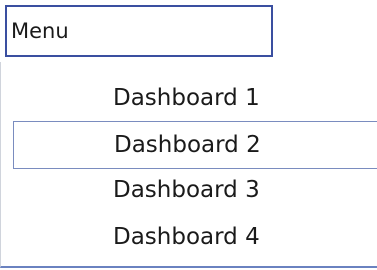 Image resolution: width=377 pixels, height=270 pixels. What do you see at coordinates (187, 145) in the screenshot?
I see `menu-item-label: Dashboard 2` at bounding box center [187, 145].